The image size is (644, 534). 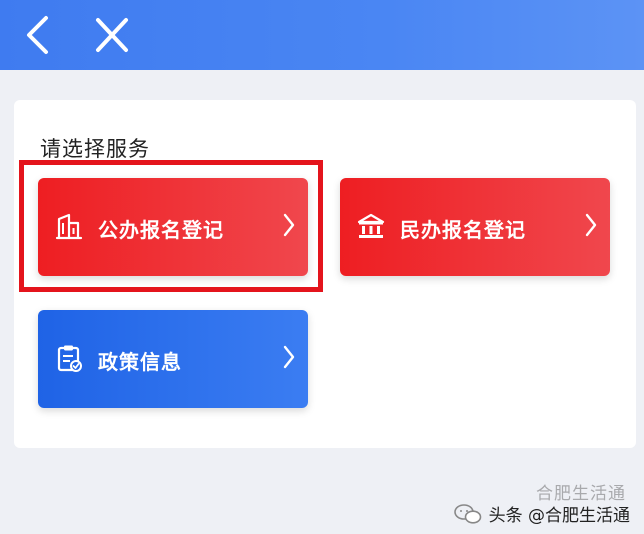 I want to click on watermark: 头条 @合肥生活通, so click(x=541, y=513).